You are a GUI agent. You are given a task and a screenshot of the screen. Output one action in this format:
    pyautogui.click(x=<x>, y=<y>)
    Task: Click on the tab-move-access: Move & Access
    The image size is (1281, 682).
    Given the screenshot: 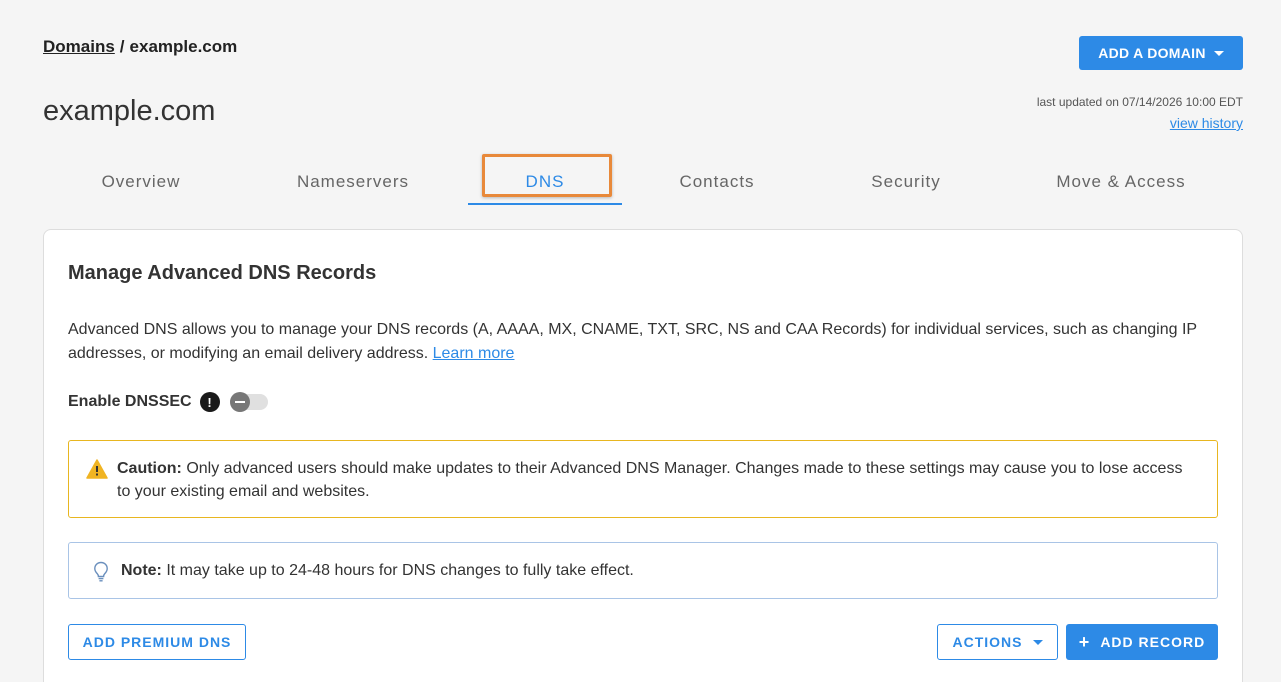 What is the action you would take?
    pyautogui.click(x=1121, y=182)
    